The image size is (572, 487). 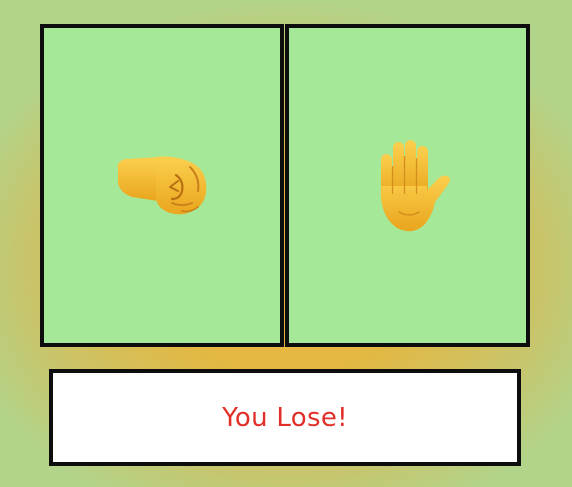 I want to click on fist-icon, so click(x=162, y=186).